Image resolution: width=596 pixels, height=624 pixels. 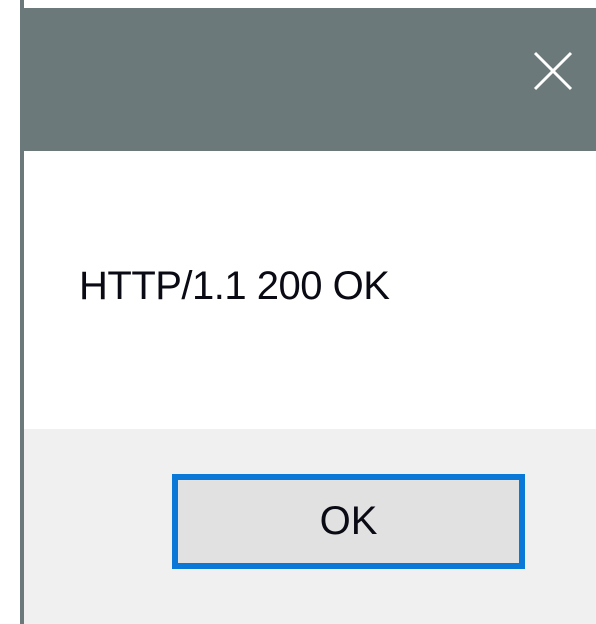 I want to click on ok-button-label: OK, so click(x=348, y=521).